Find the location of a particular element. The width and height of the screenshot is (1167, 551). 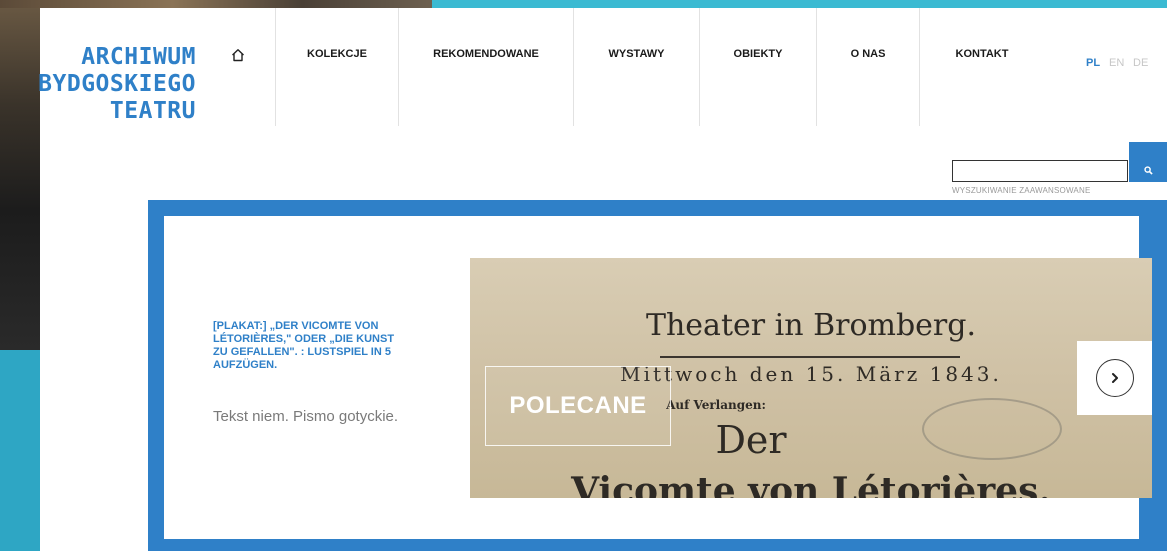

lang-de: DE is located at coordinates (1140, 63).